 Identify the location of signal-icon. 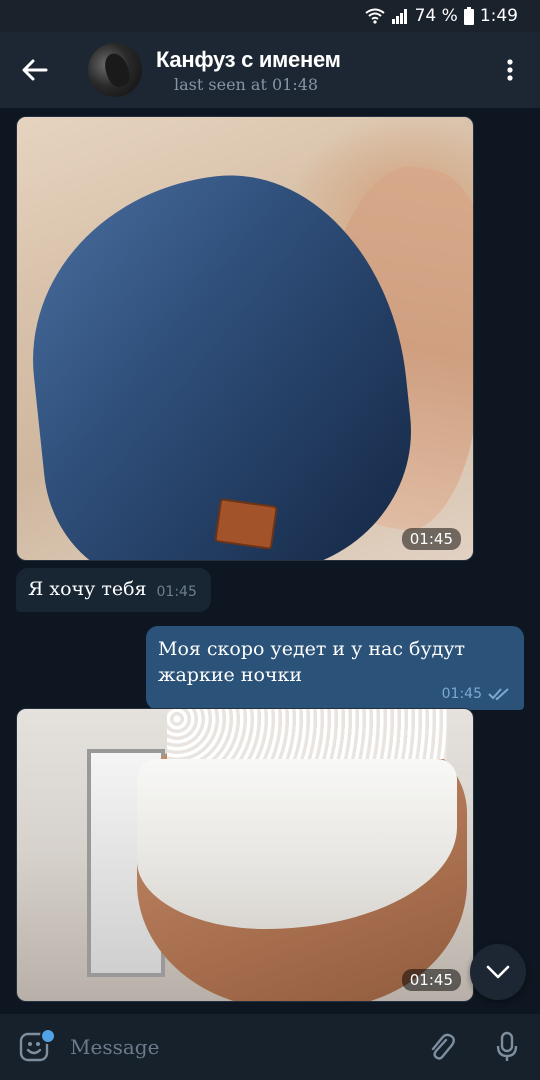
(400, 16).